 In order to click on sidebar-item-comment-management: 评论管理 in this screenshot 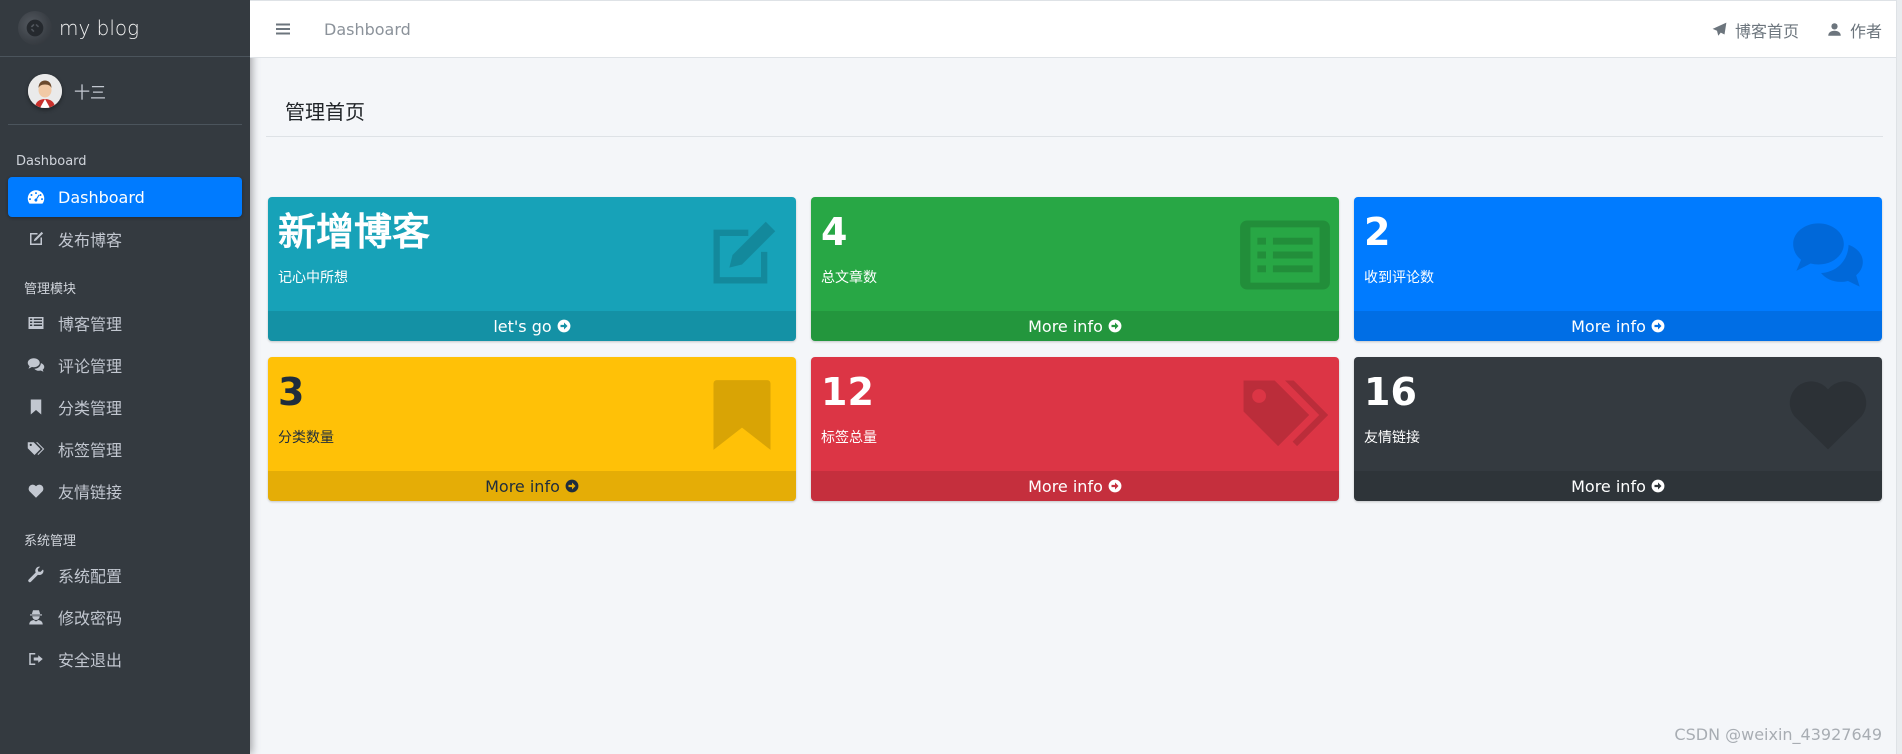, I will do `click(125, 365)`.